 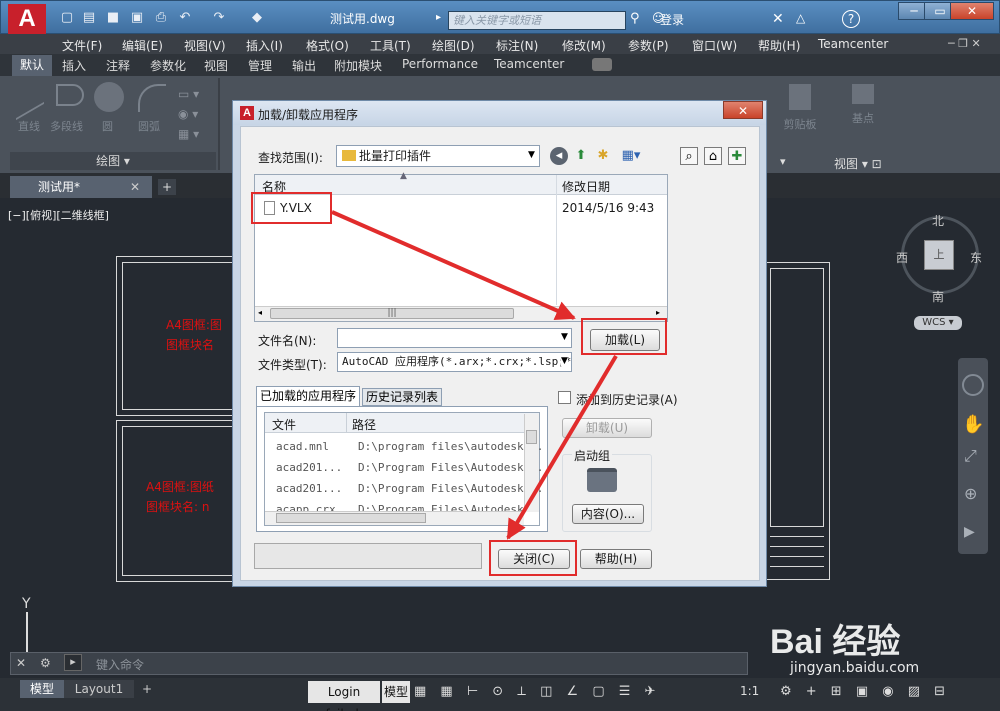 What do you see at coordinates (474, 375) in the screenshot?
I see `annotation-arrows` at bounding box center [474, 375].